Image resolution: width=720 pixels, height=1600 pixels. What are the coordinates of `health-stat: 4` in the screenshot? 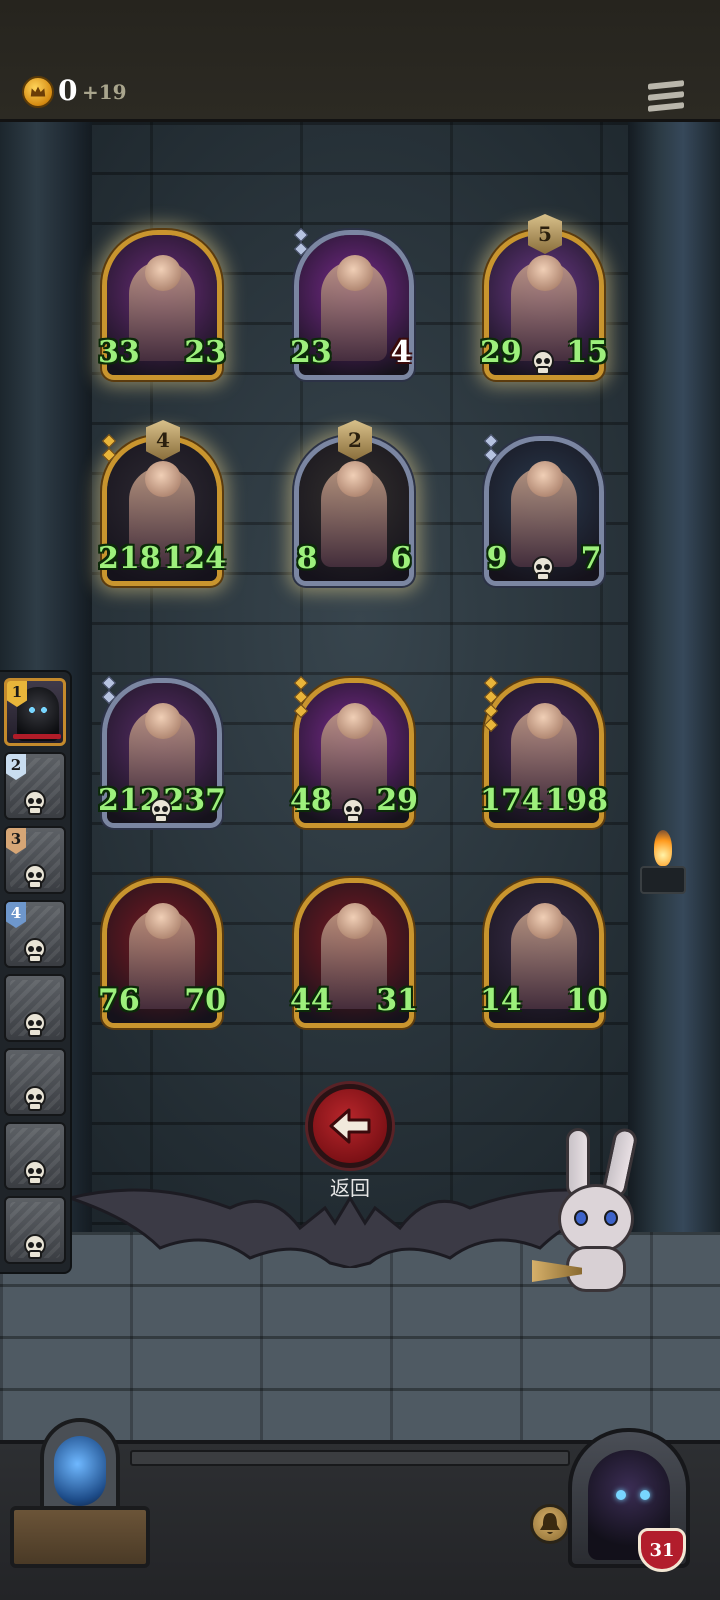 It's located at (402, 354).